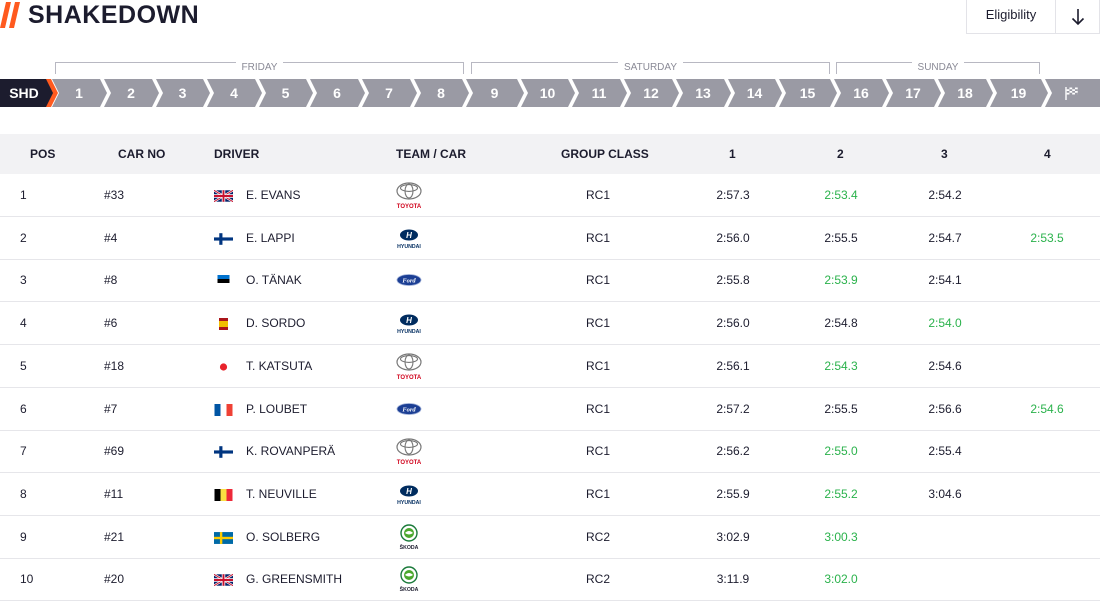  Describe the element at coordinates (733, 493) in the screenshot. I see `row-time-1: 2:55.9` at that location.